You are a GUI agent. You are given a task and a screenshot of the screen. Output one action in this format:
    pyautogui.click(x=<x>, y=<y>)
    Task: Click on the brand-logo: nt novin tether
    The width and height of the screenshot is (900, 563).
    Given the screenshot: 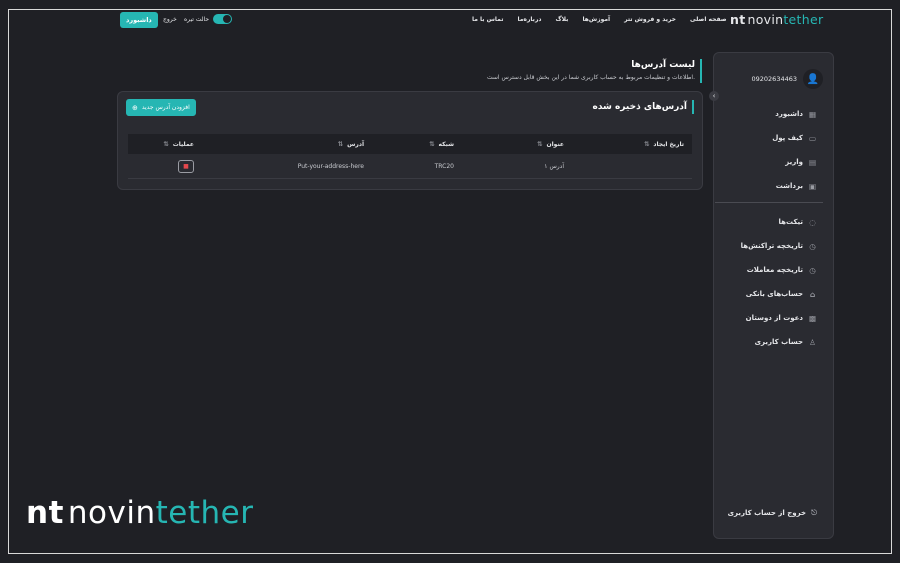 What is the action you would take?
    pyautogui.click(x=776, y=19)
    